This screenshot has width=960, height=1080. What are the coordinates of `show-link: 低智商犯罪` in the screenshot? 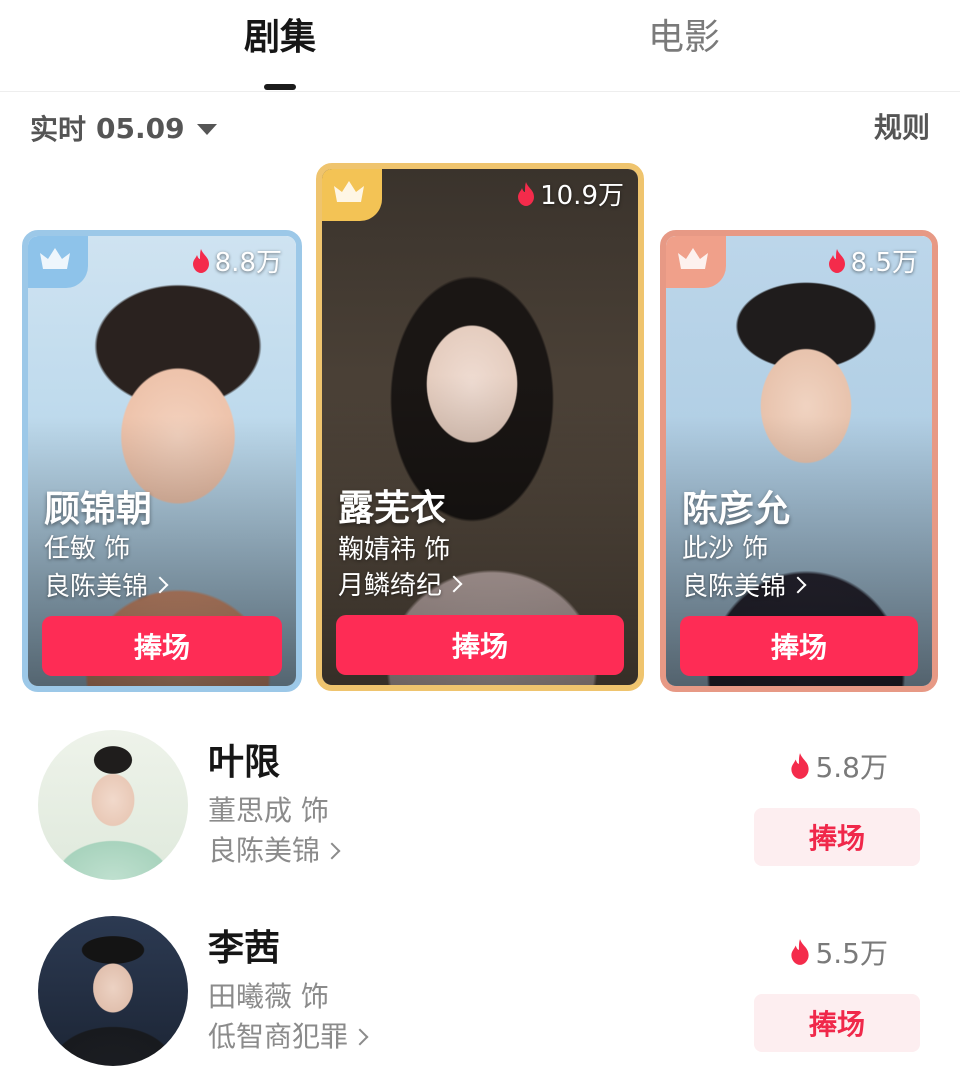 It's located at (288, 1037).